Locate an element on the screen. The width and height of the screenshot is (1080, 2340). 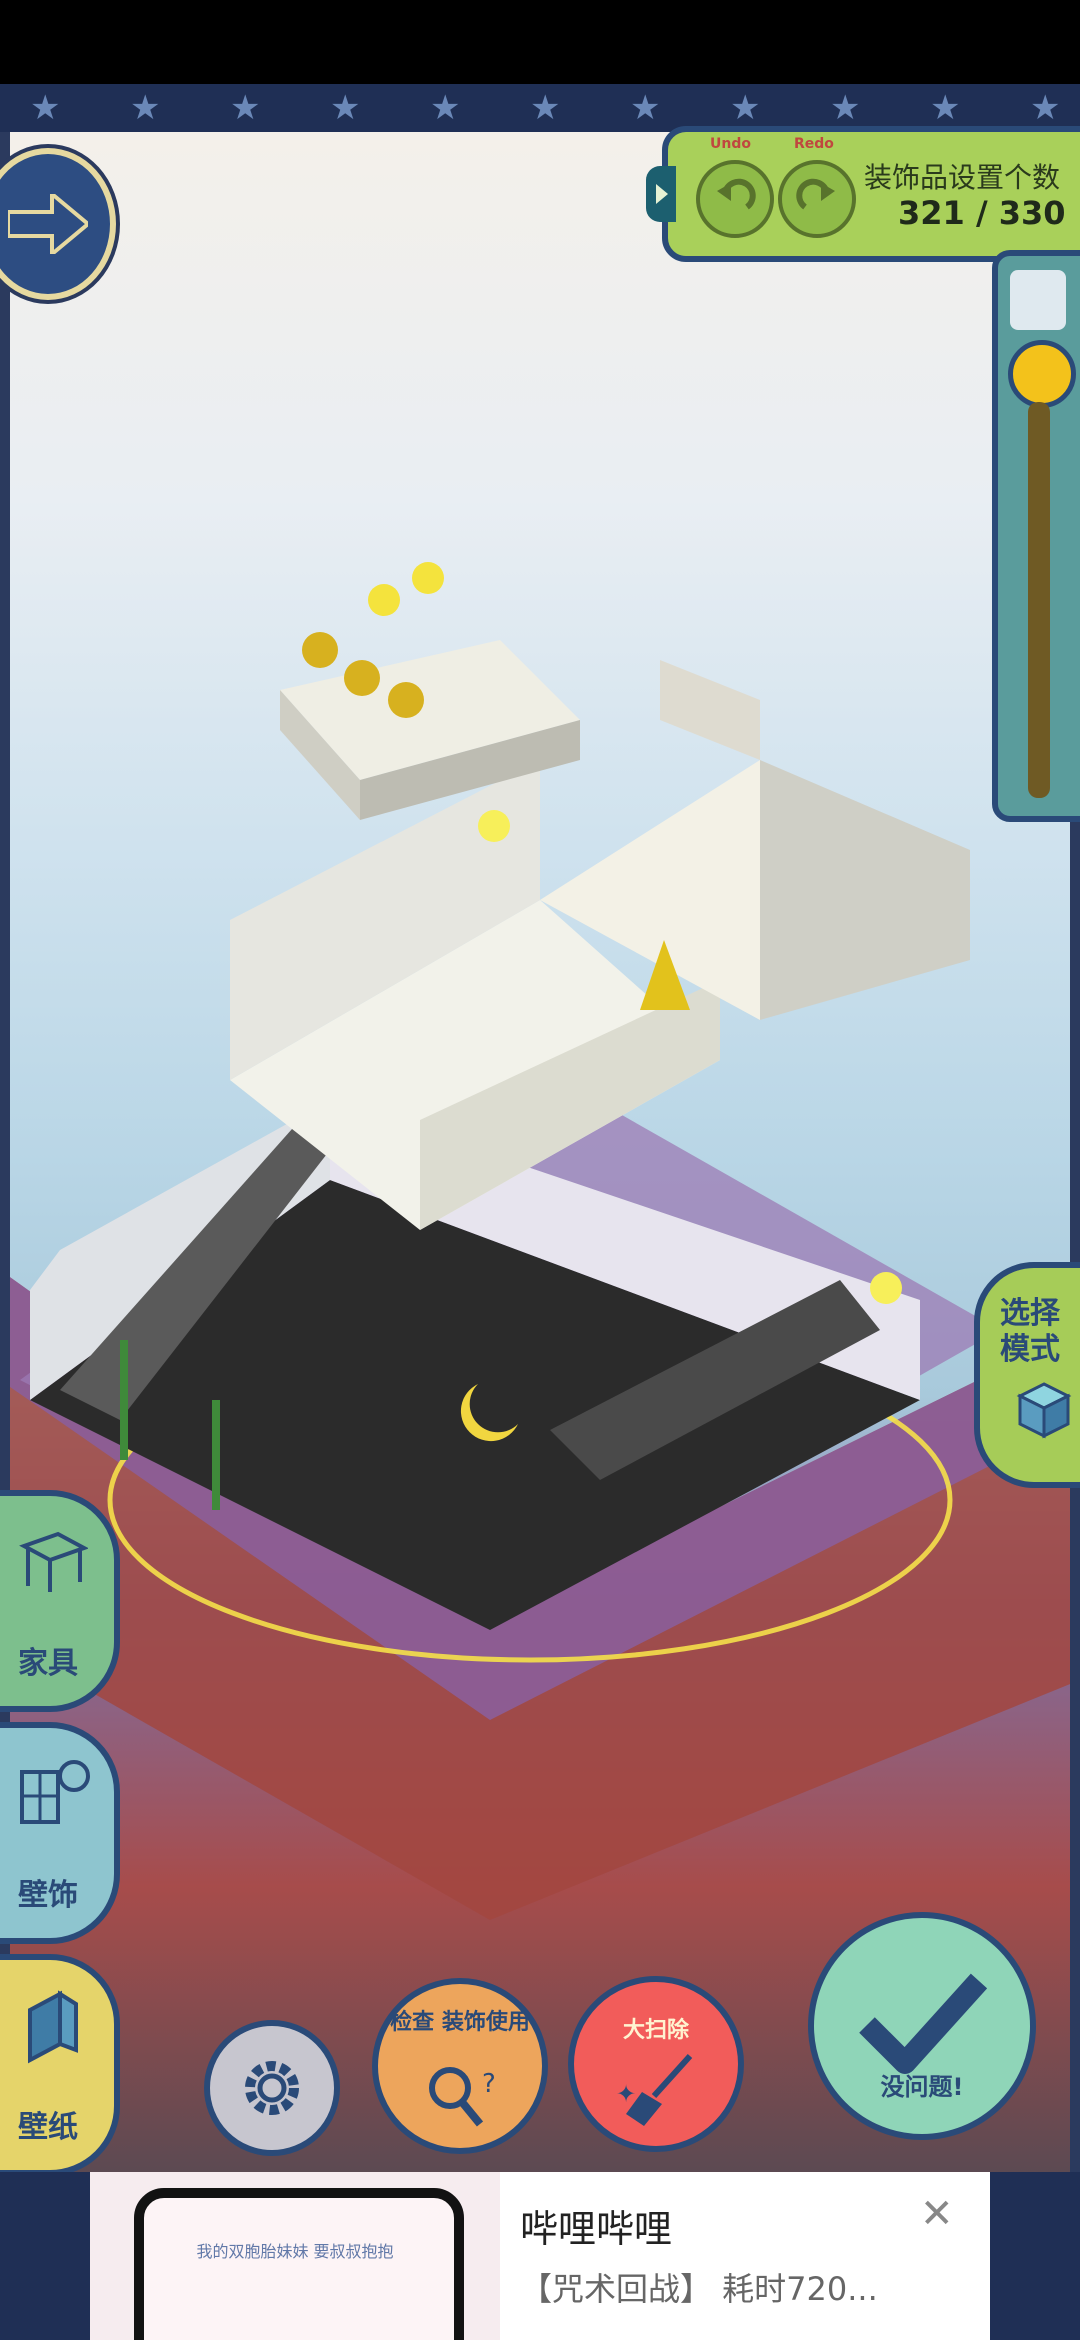
wallpaper-category-button: 壁纸 is located at coordinates (60, 2065).